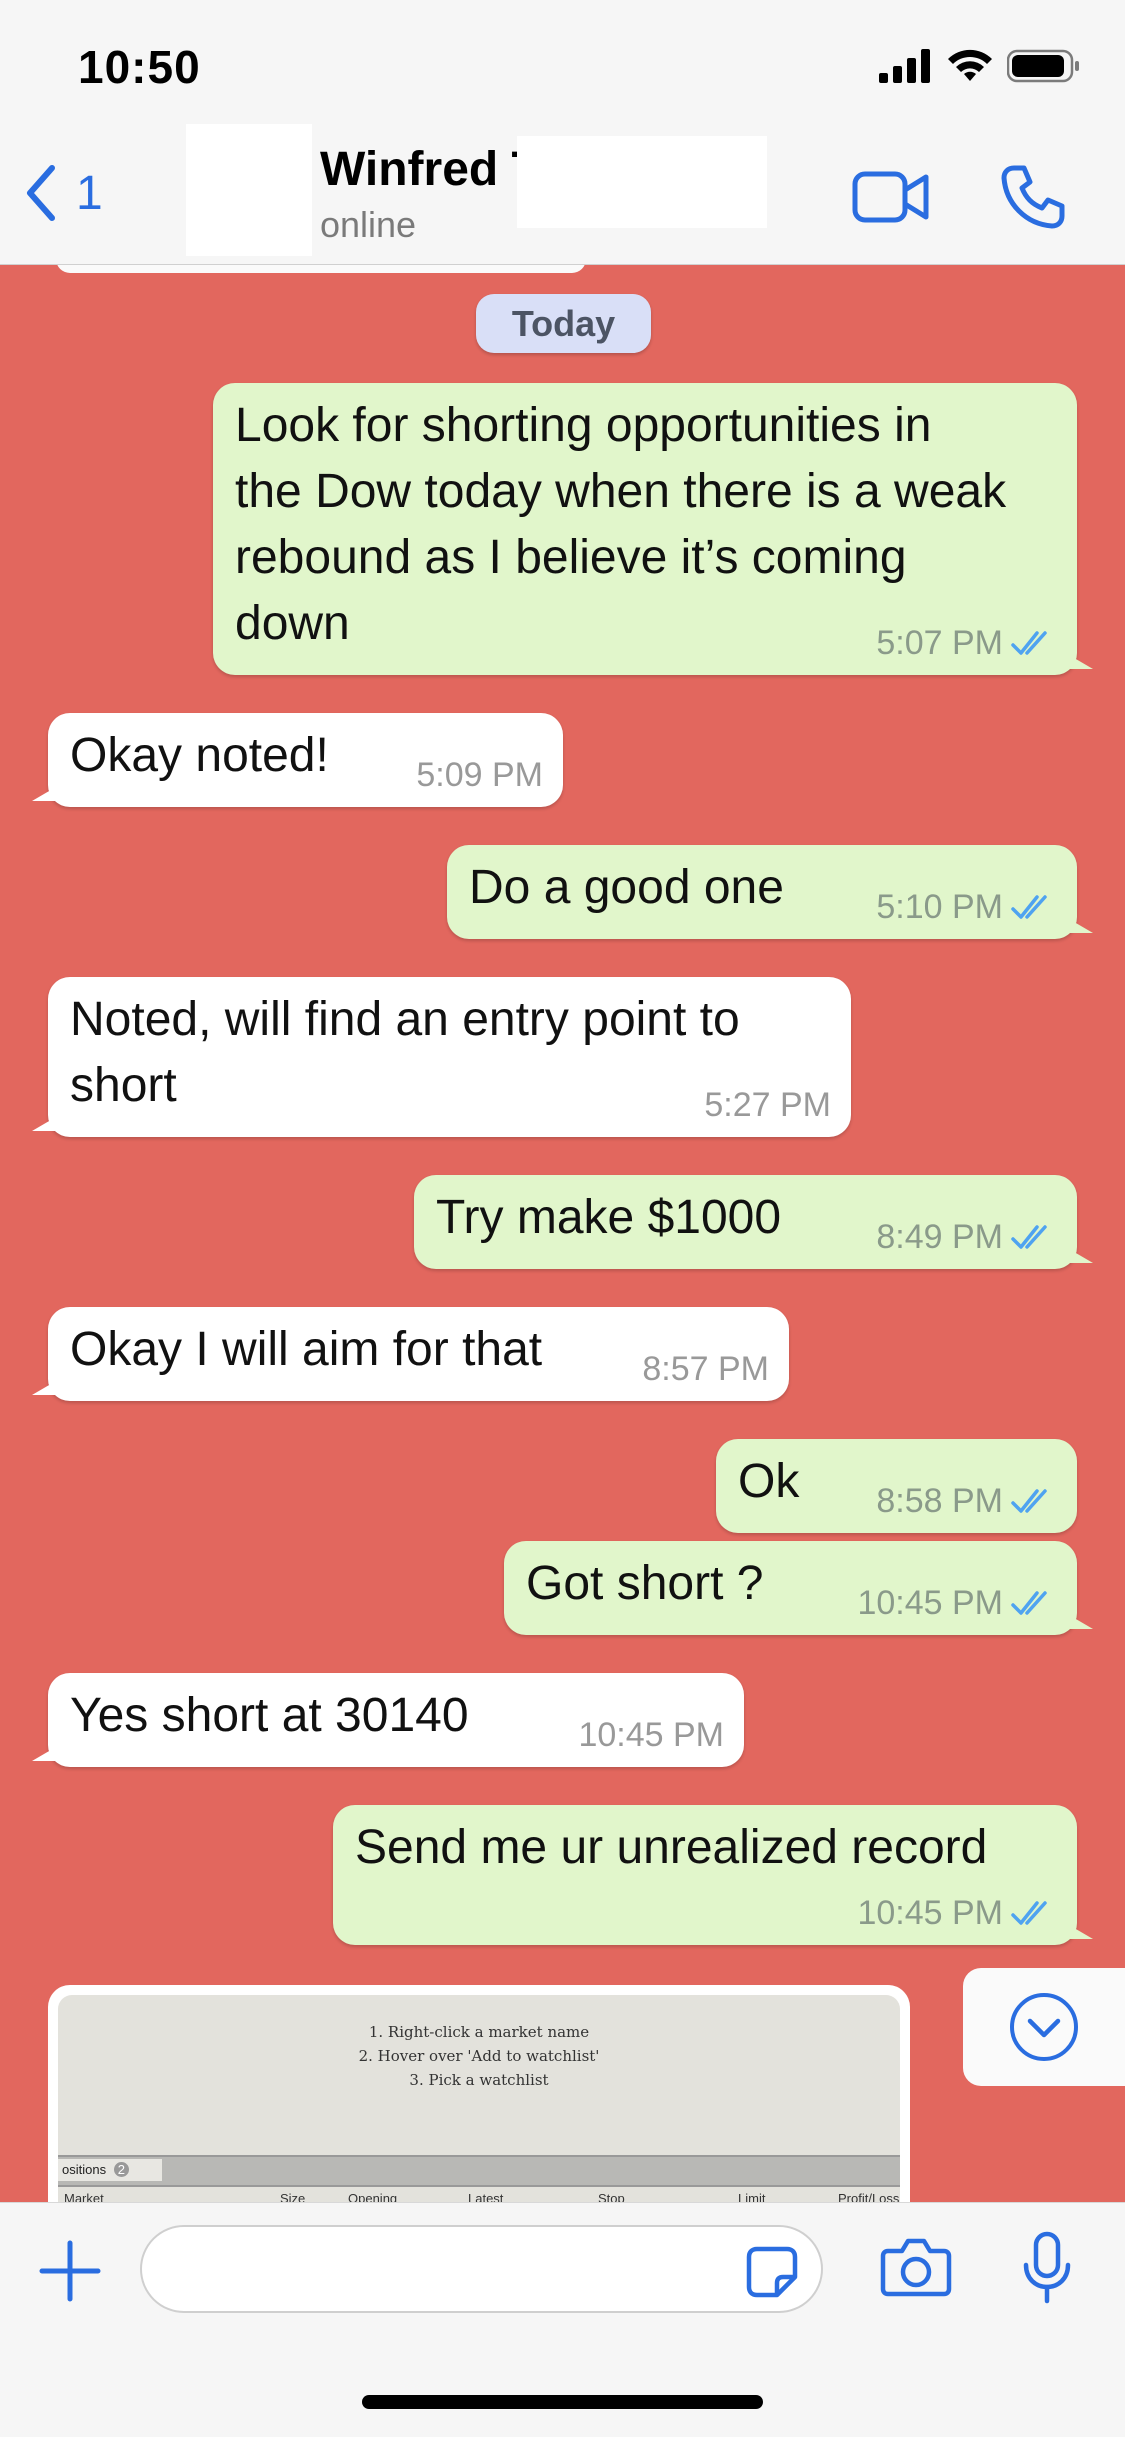  What do you see at coordinates (1043, 66) in the screenshot?
I see `battery-icon` at bounding box center [1043, 66].